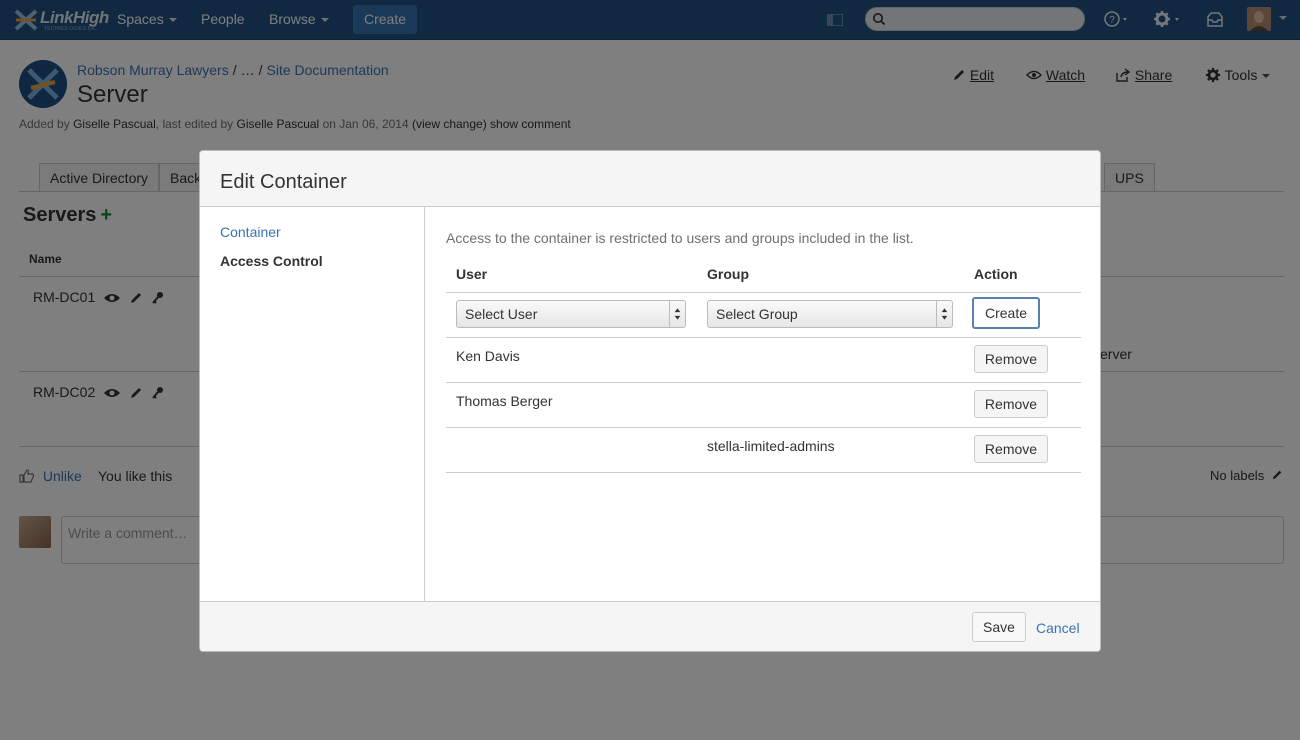 The width and height of the screenshot is (1300, 740). What do you see at coordinates (283, 182) in the screenshot?
I see `dialog-title: Edit Container` at bounding box center [283, 182].